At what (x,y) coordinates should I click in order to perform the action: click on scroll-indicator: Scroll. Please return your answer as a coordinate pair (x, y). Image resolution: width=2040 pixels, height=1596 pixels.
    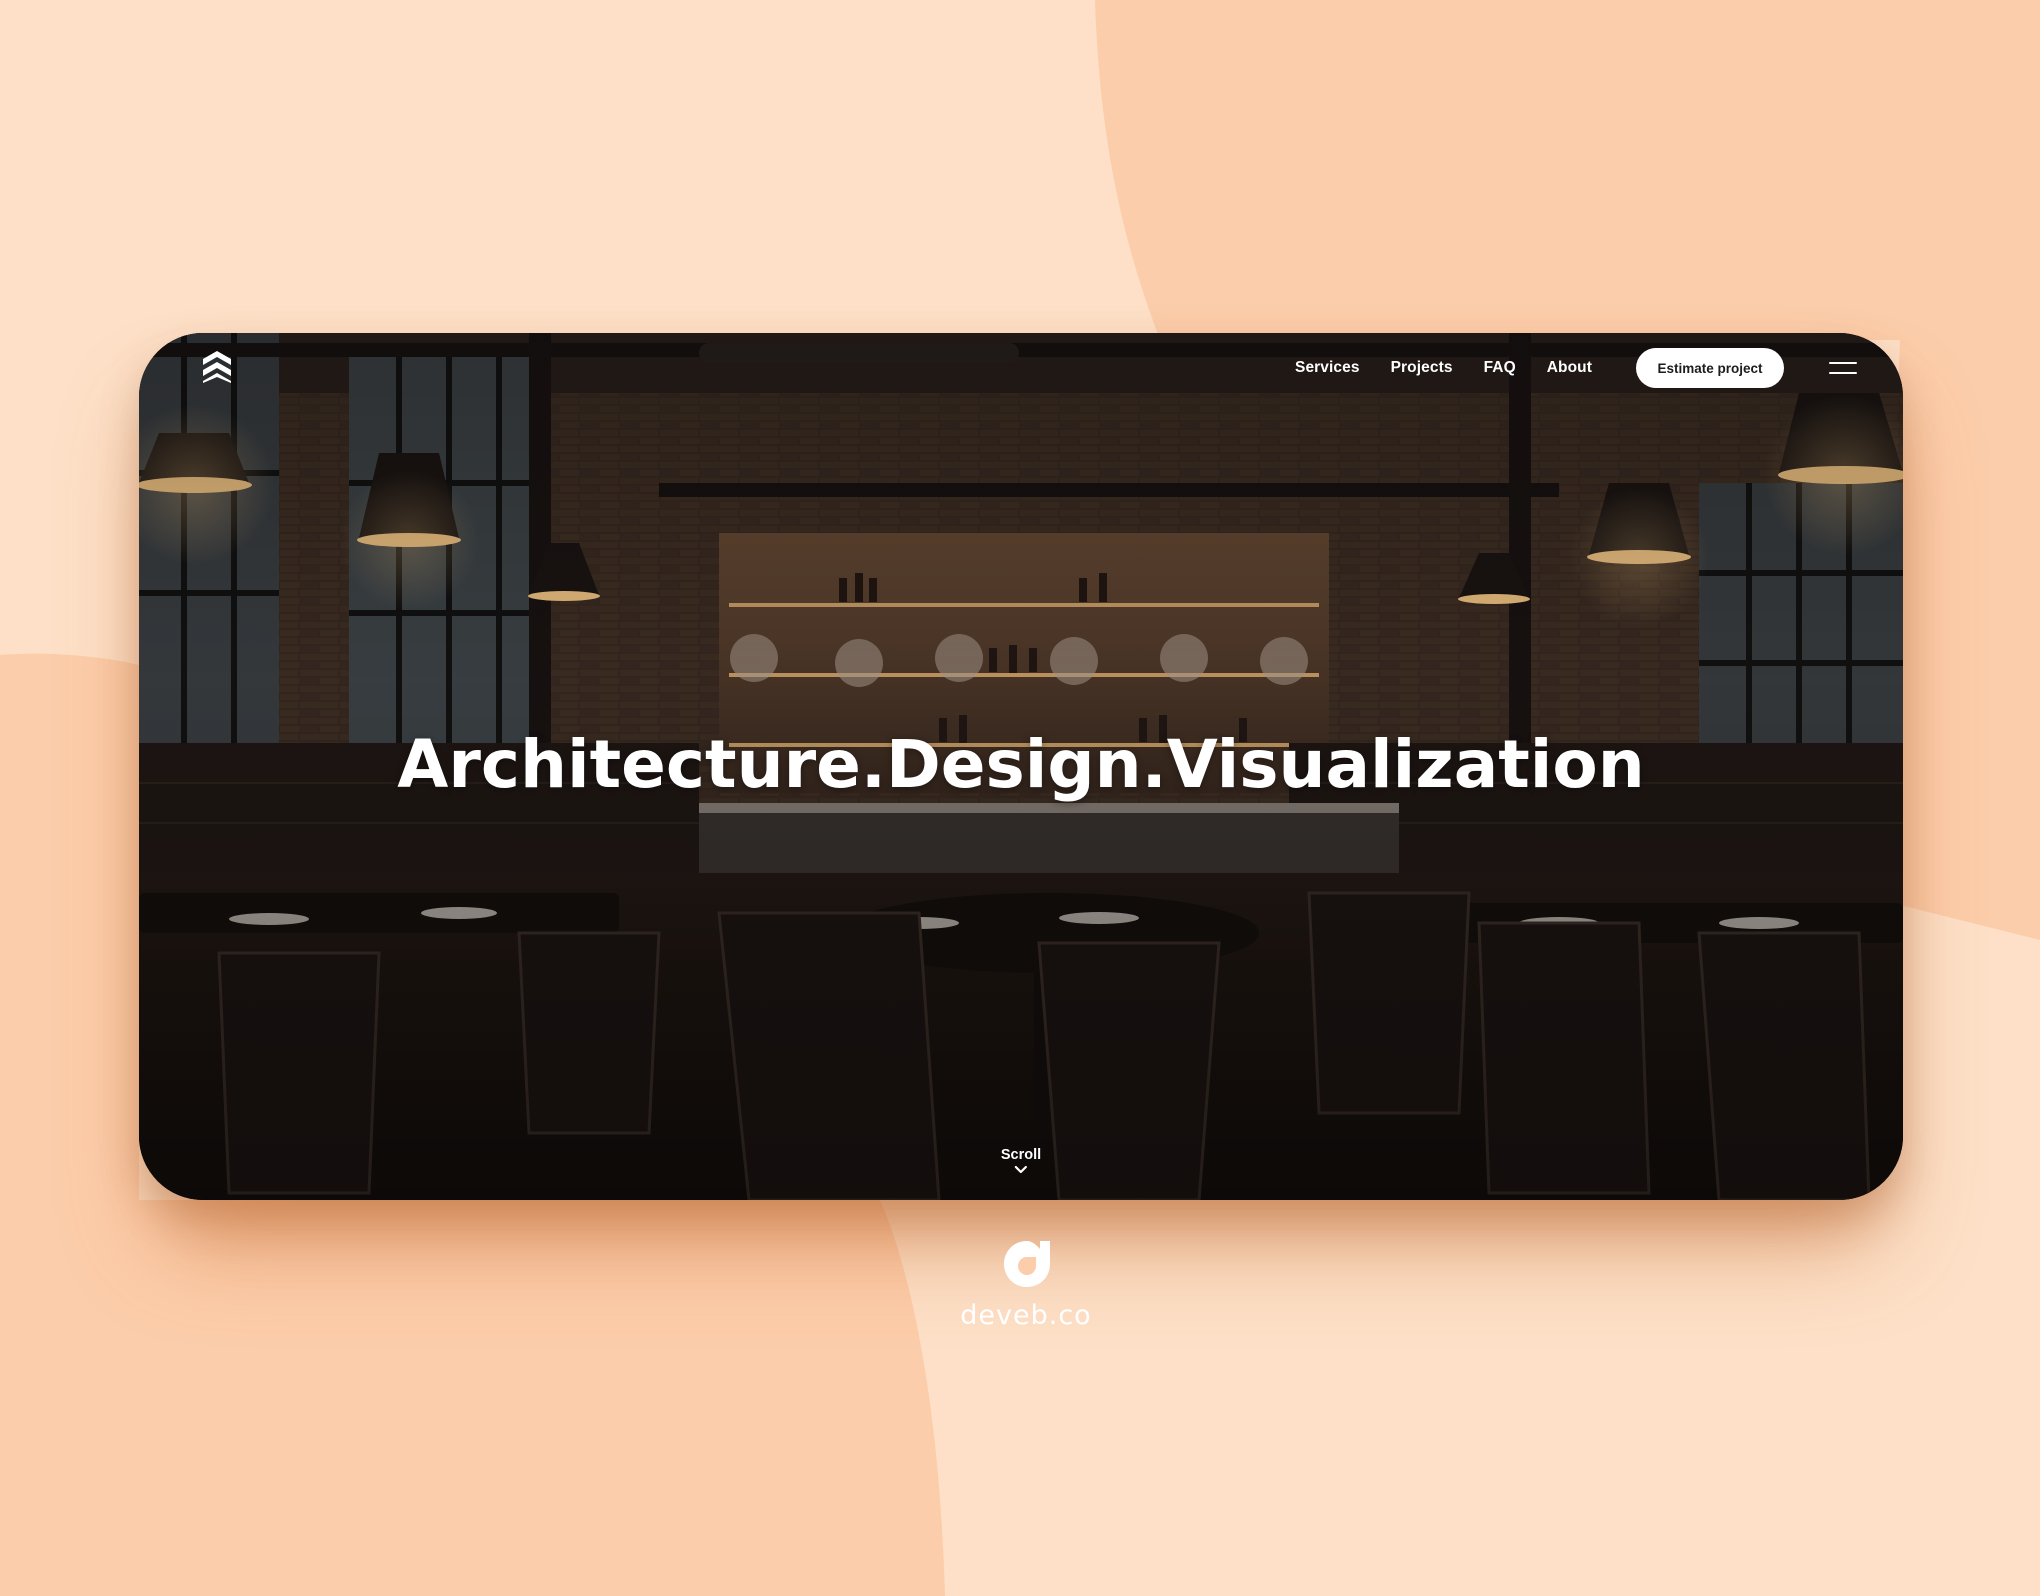
    Looking at the image, I should click on (1021, 1161).